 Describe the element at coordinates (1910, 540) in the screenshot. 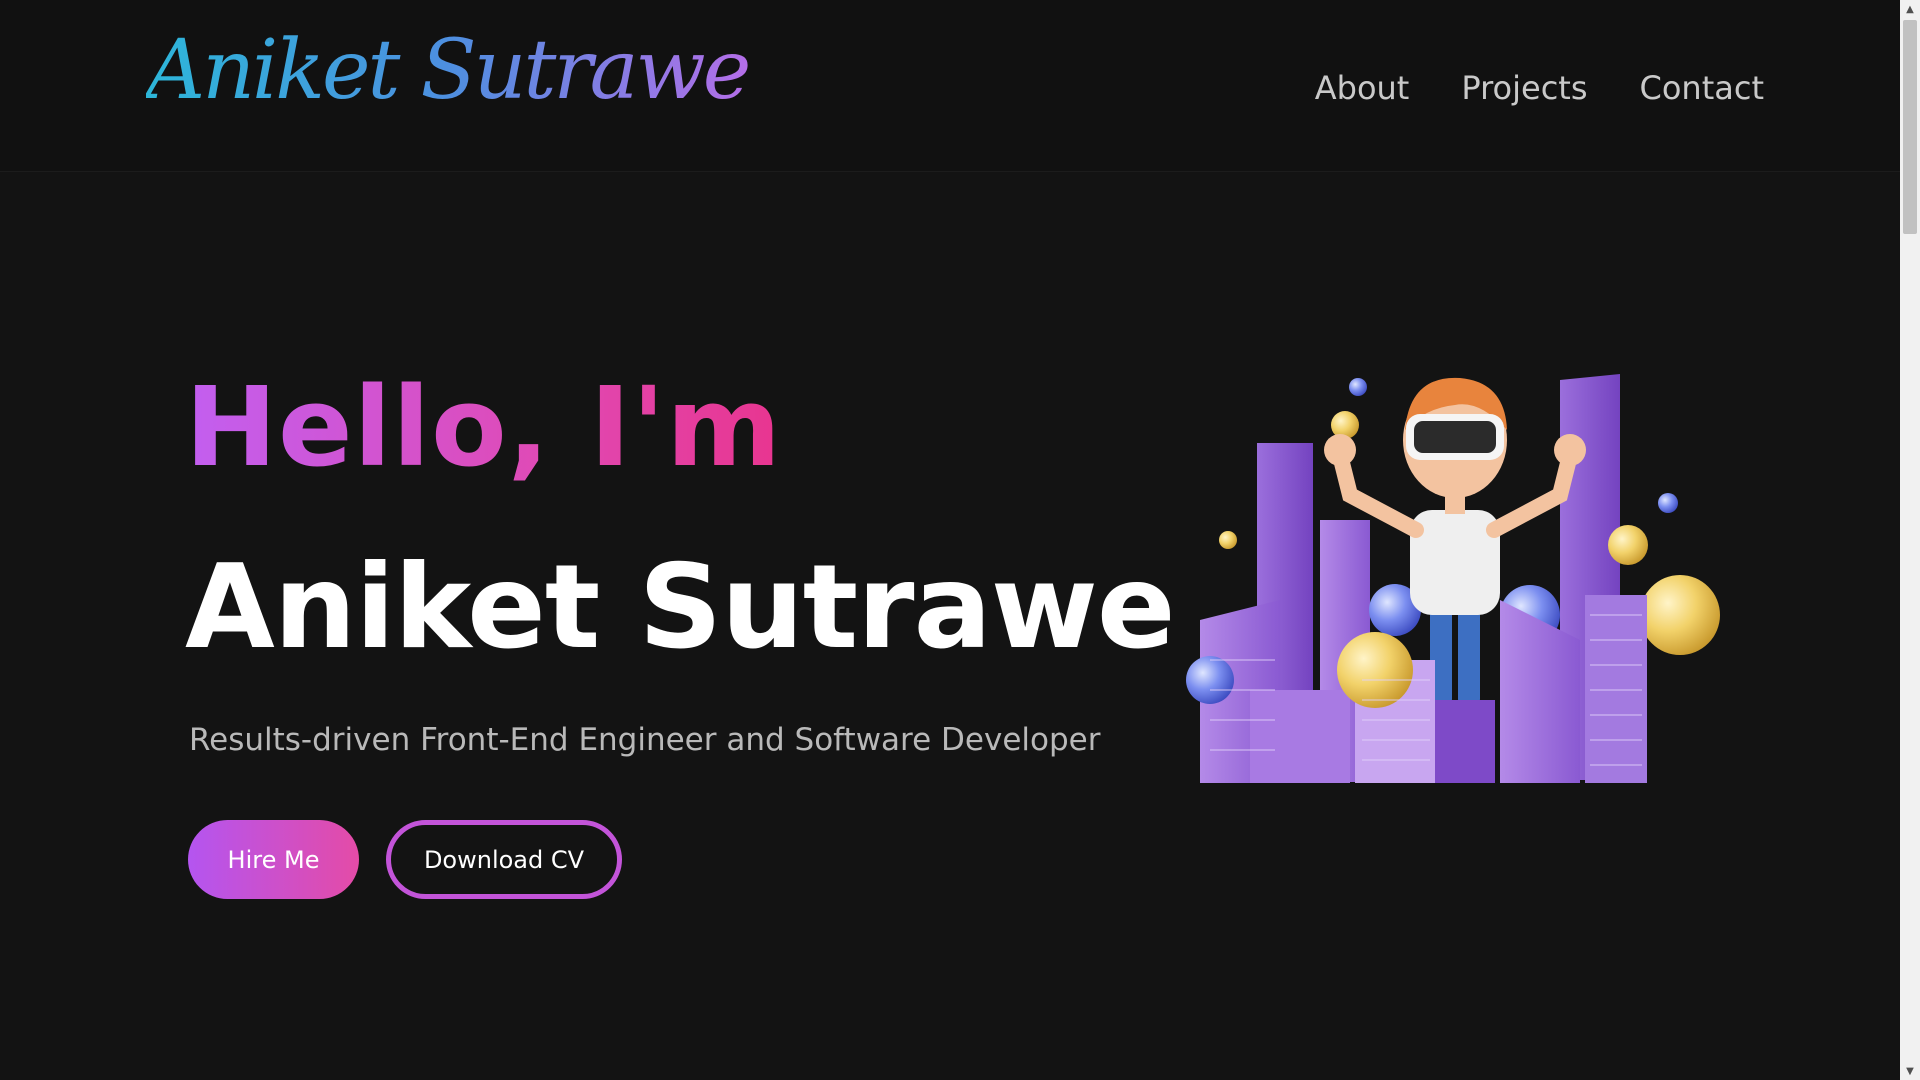

I see `vertical-scrollbar: ▲ ▼` at that location.